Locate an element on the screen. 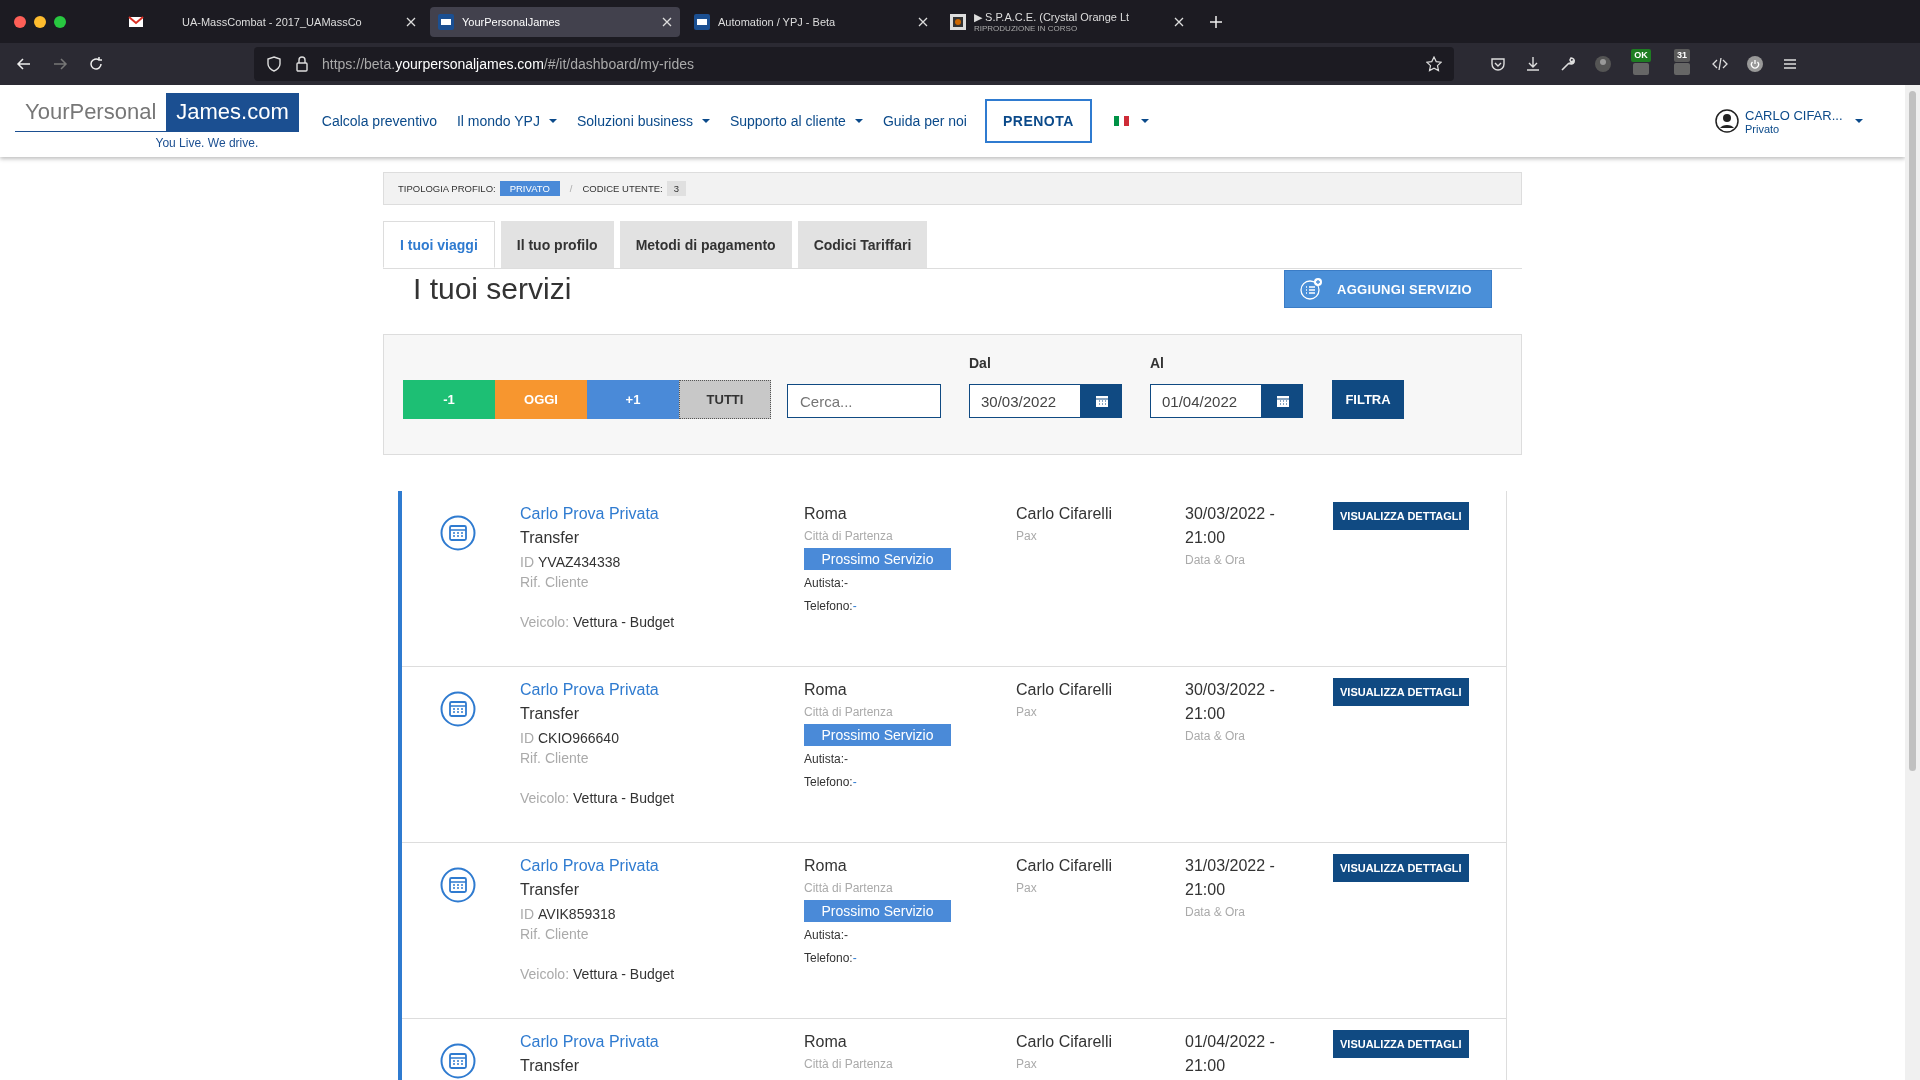 The image size is (1920, 1080). browser-tab: UA-MassCombat - 2017_UAMassCo is located at coordinates (299, 21).